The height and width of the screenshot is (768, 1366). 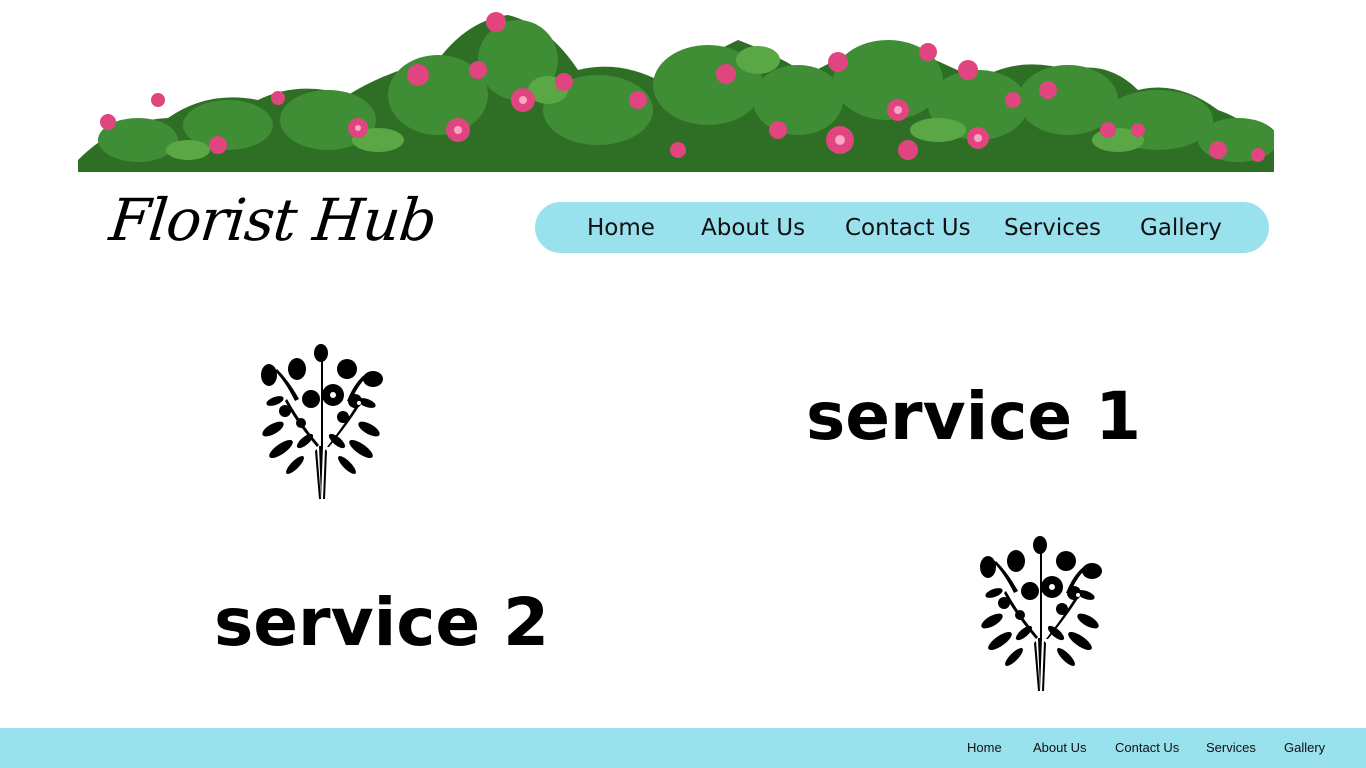 I want to click on nav-services: Services, so click(x=1052, y=228).